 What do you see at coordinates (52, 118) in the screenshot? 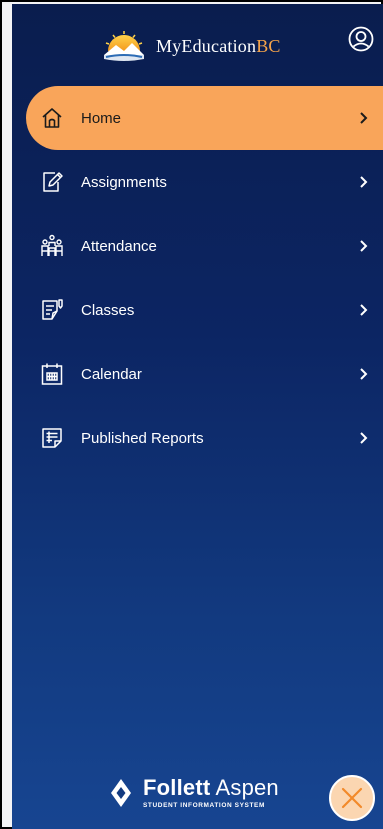
I see `house-icon` at bounding box center [52, 118].